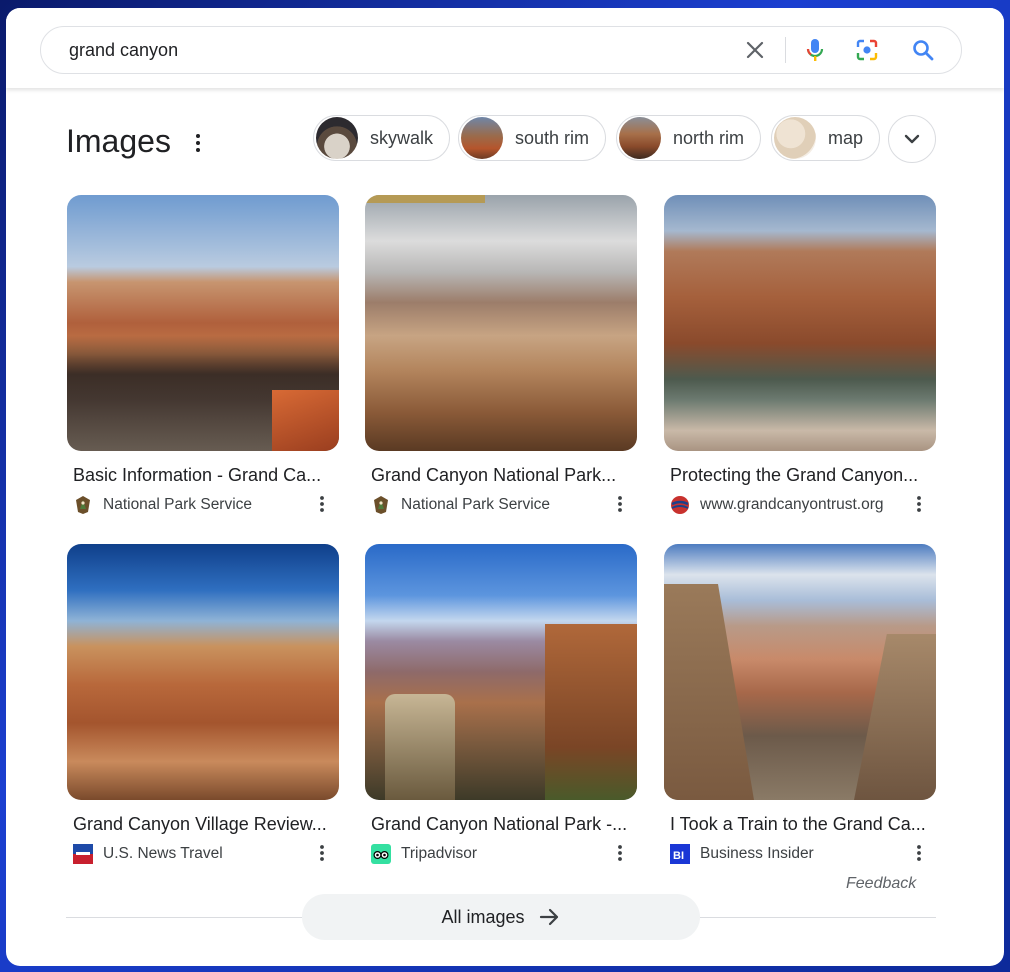  Describe the element at coordinates (439, 853) in the screenshot. I see `result-source-name: Tripadvisor` at that location.